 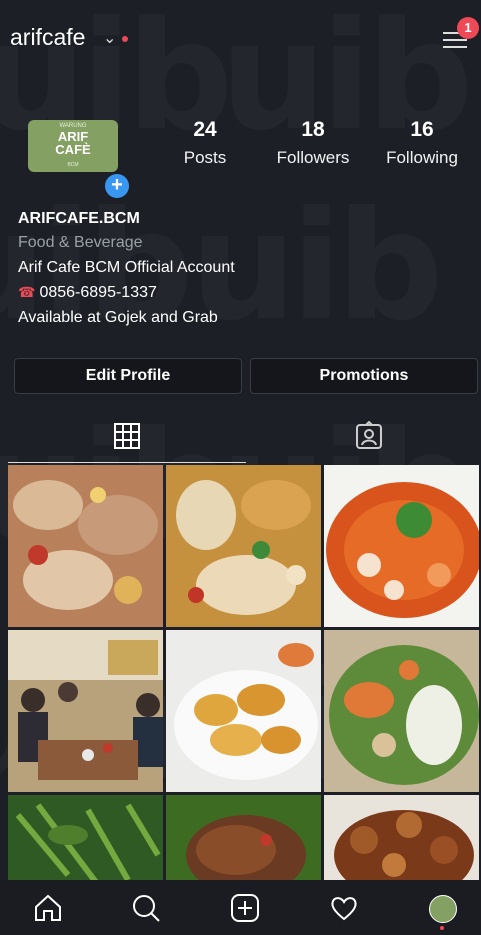 What do you see at coordinates (73, 165) in the screenshot?
I see `avatar-sub-text: BCM` at bounding box center [73, 165].